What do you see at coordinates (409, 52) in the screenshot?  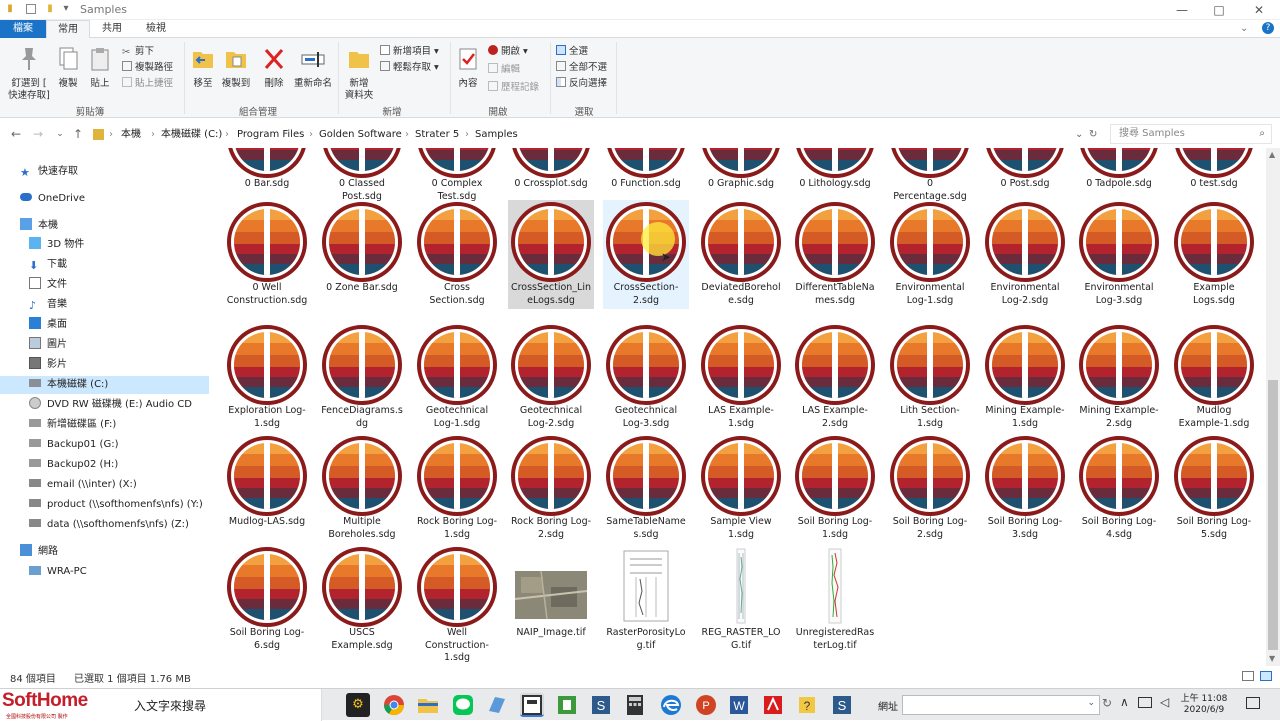 I see `new-item-button: 新增項目 ▾` at bounding box center [409, 52].